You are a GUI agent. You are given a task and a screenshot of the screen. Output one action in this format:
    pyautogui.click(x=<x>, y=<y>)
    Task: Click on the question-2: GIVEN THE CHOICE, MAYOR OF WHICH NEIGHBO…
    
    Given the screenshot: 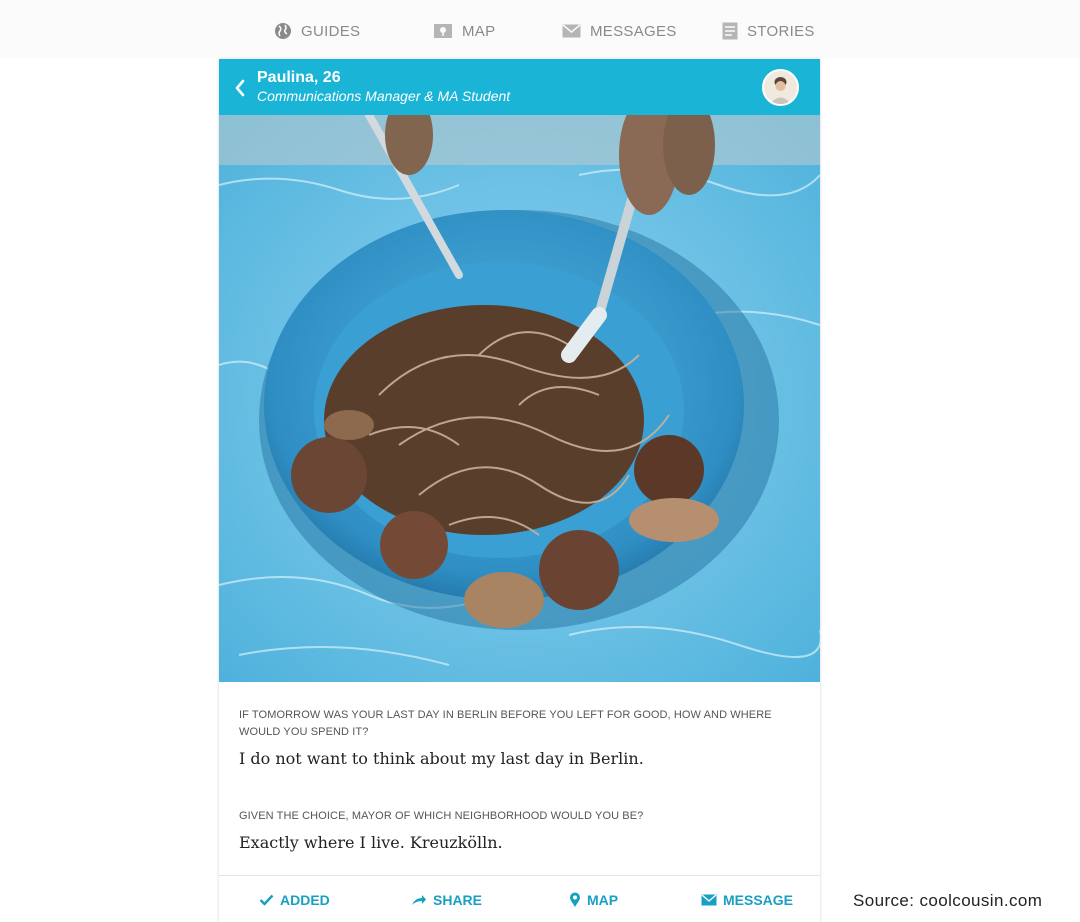 What is the action you would take?
    pyautogui.click(x=441, y=816)
    